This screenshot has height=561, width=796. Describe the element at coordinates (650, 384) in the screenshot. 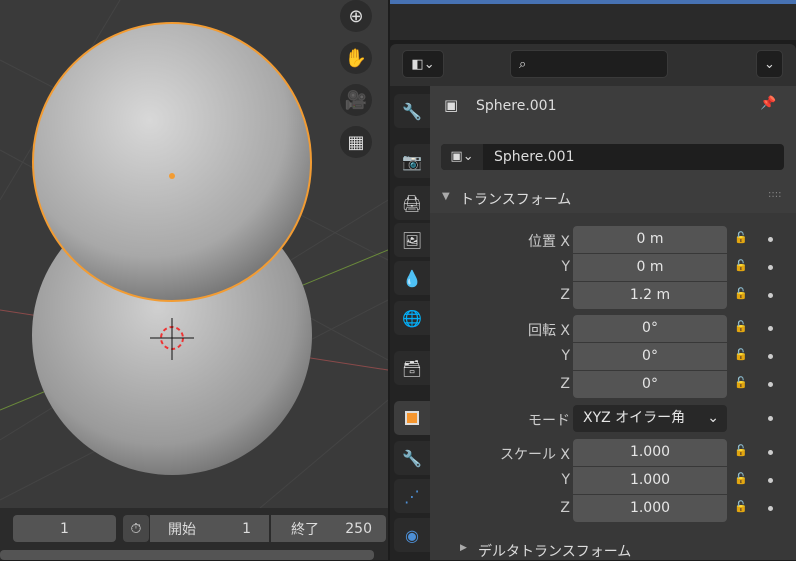

I see `rotation-z-field: 0°` at that location.